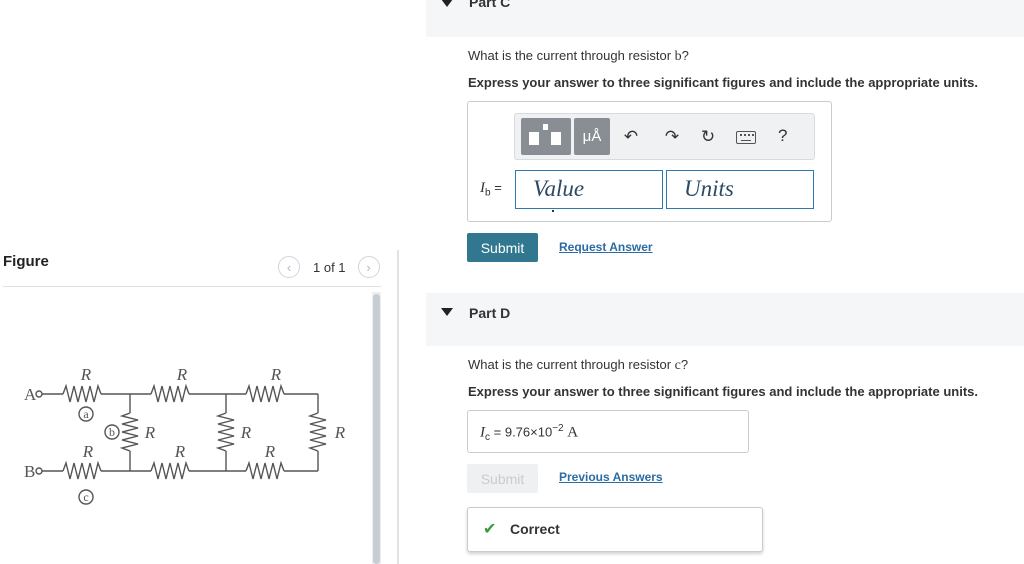  Describe the element at coordinates (535, 529) in the screenshot. I see `feedback-text: Correct` at that location.